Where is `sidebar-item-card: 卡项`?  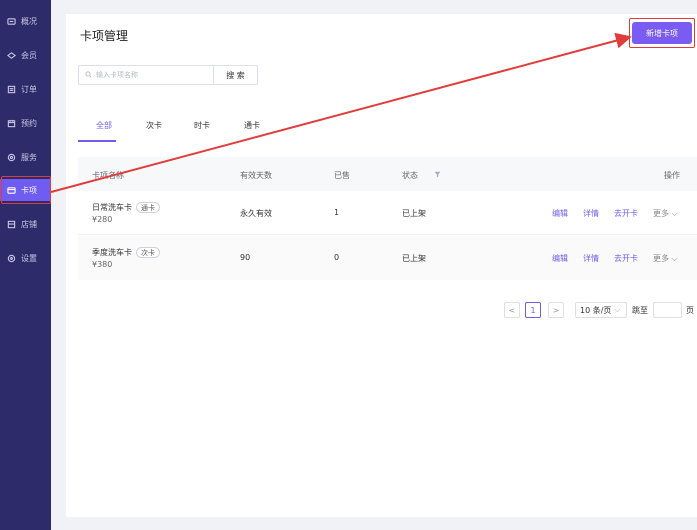
sidebar-item-card: 卡项 is located at coordinates (25, 190).